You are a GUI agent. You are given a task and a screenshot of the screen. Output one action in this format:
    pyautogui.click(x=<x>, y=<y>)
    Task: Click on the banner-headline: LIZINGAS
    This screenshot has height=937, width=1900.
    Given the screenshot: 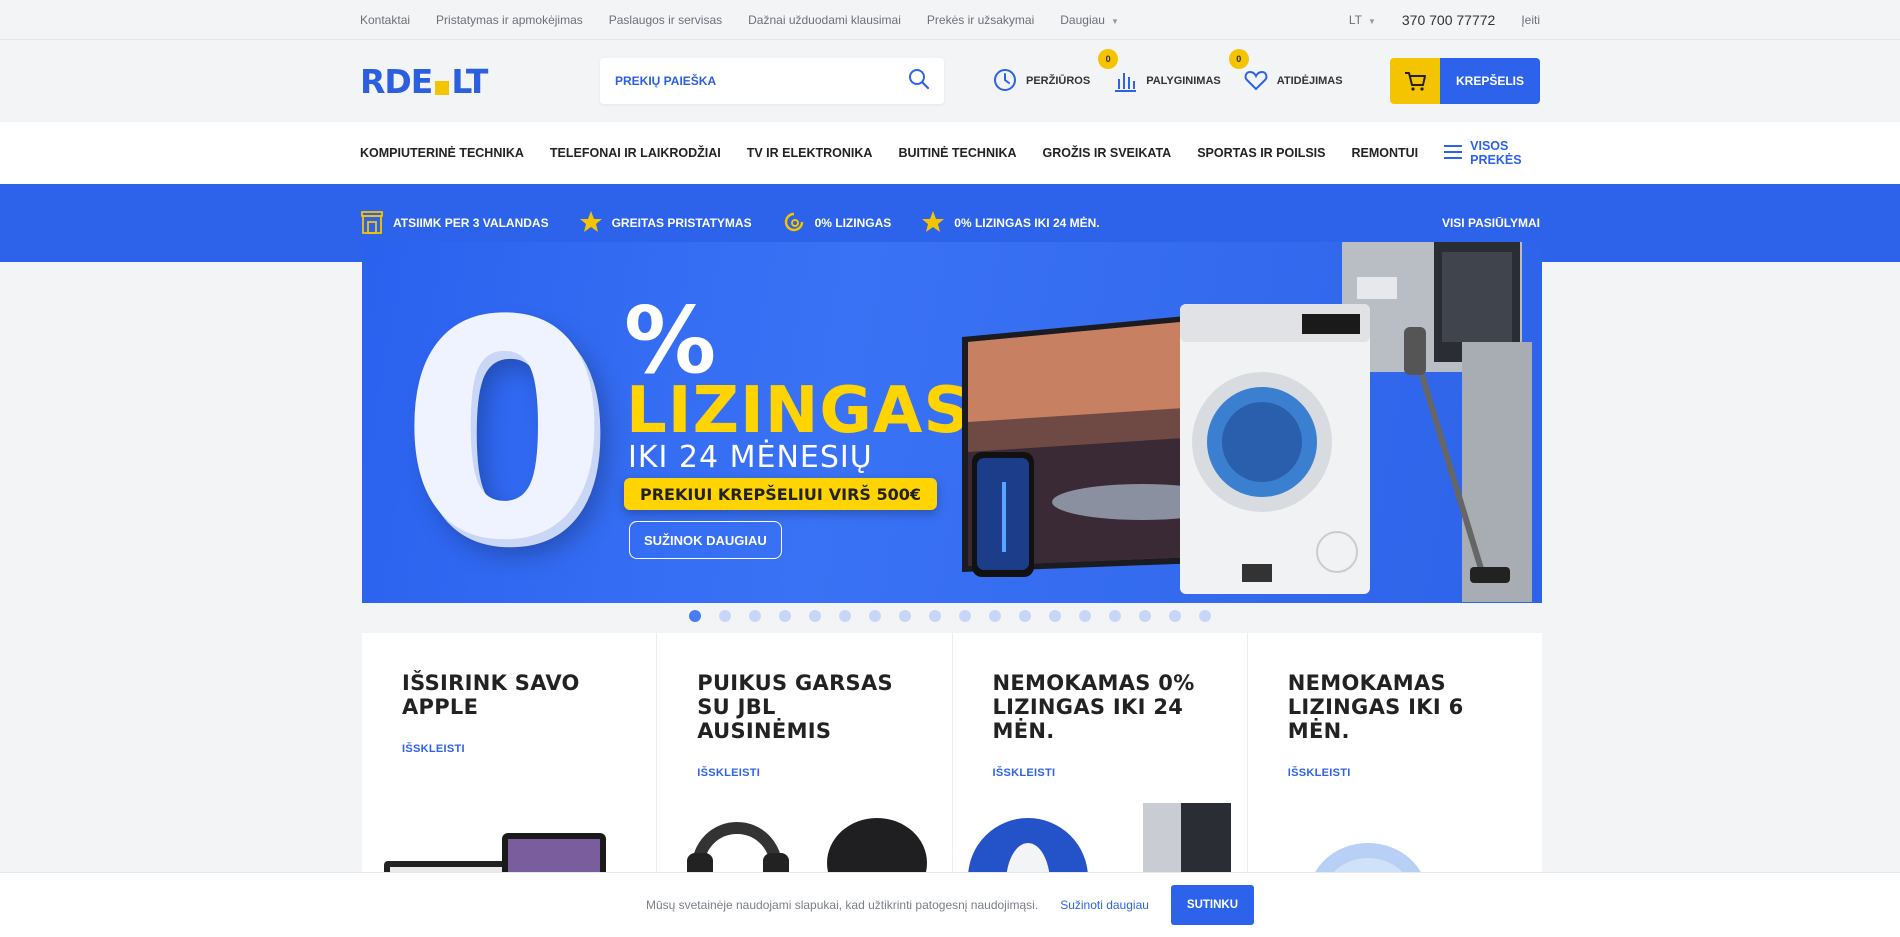 What is the action you would take?
    pyautogui.click(x=798, y=411)
    